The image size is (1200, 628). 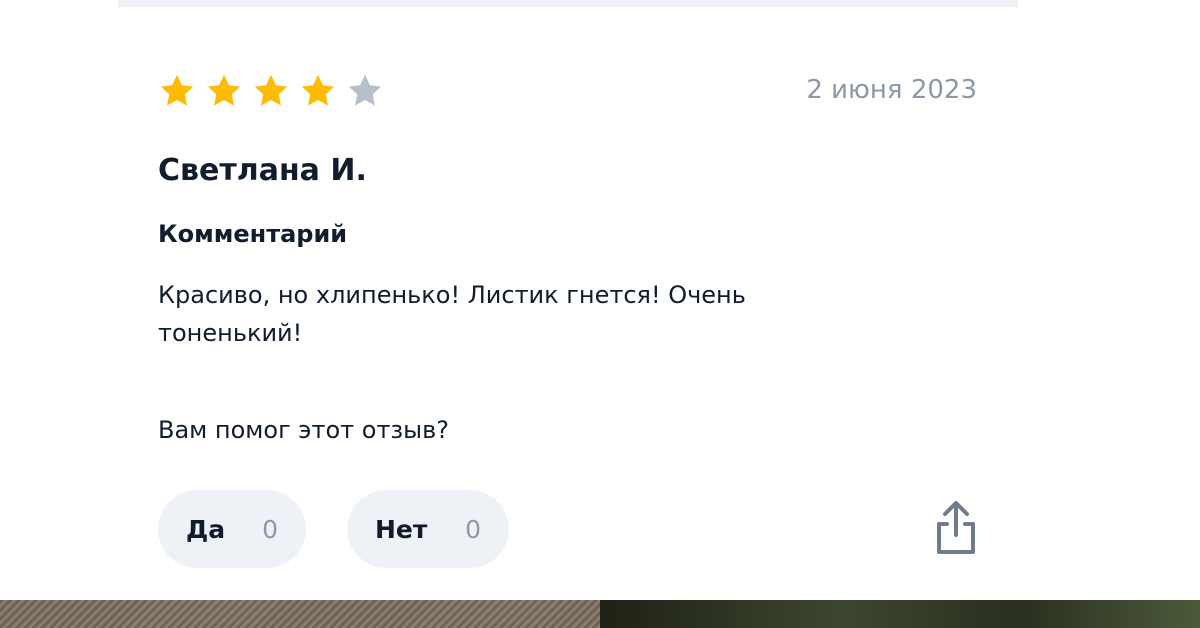 I want to click on previous-card-edge, so click(x=568, y=3).